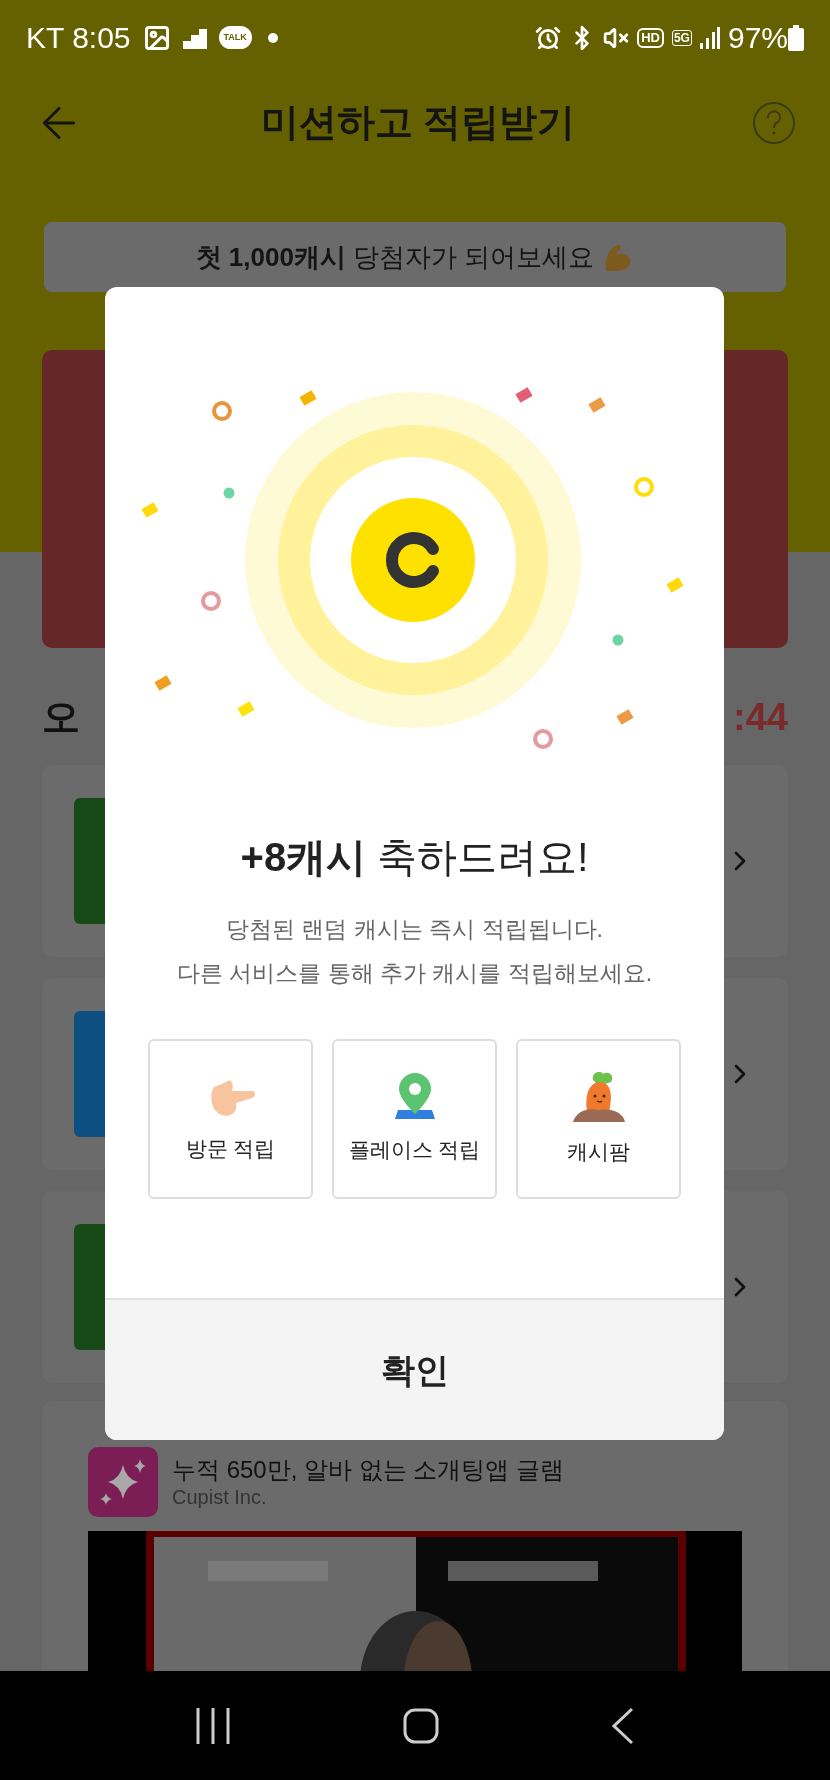  Describe the element at coordinates (548, 37) in the screenshot. I see `alarm-icon` at that location.